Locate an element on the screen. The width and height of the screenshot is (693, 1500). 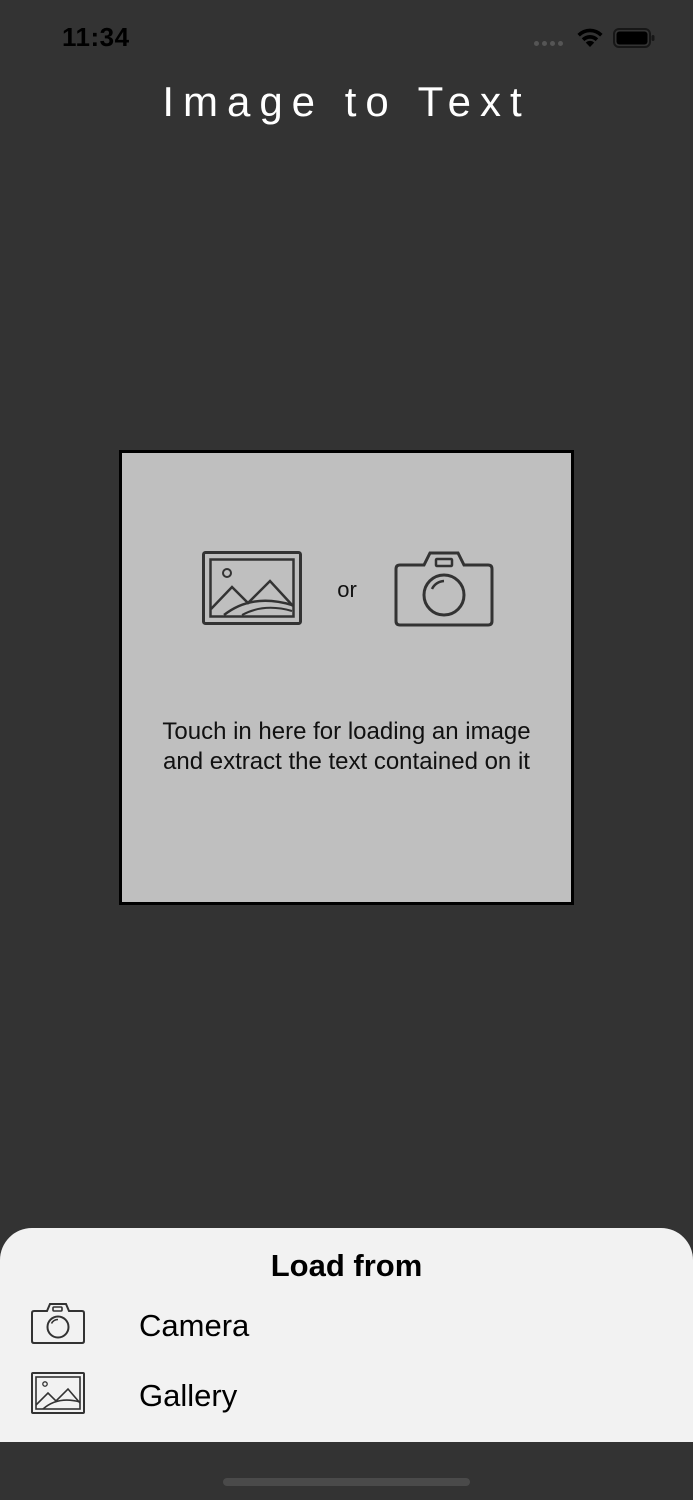
load-from-camera-option: Camera is located at coordinates (346, 1325).